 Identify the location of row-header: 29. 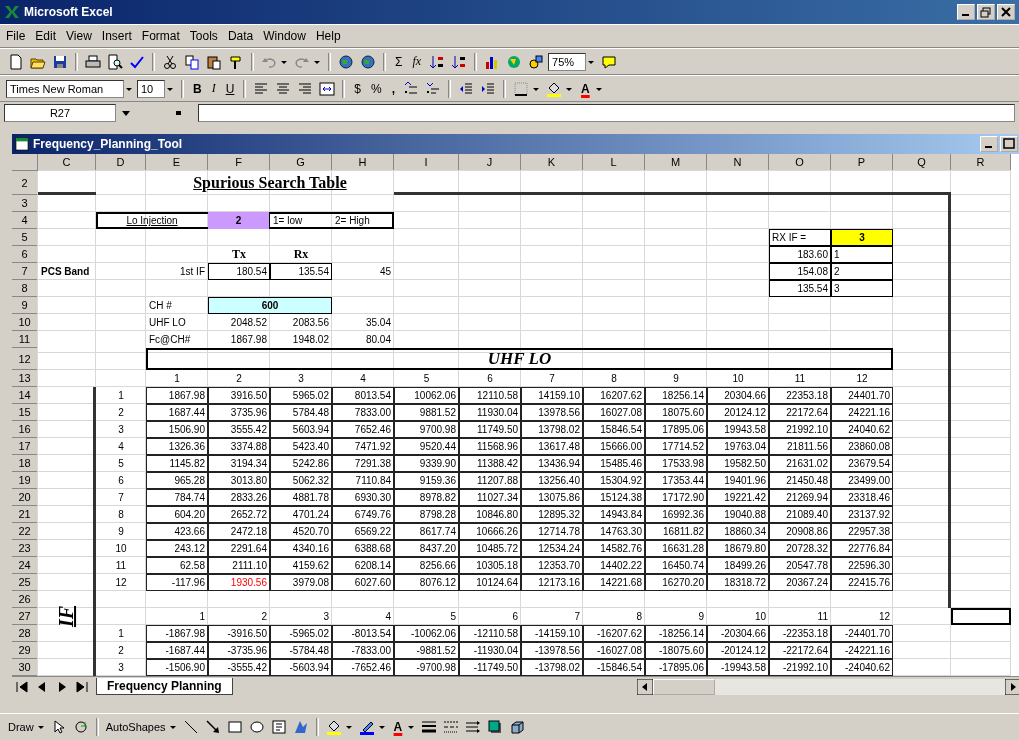
(25, 650).